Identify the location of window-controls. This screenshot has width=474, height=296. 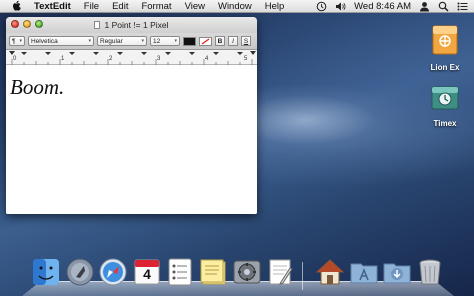
(27, 24).